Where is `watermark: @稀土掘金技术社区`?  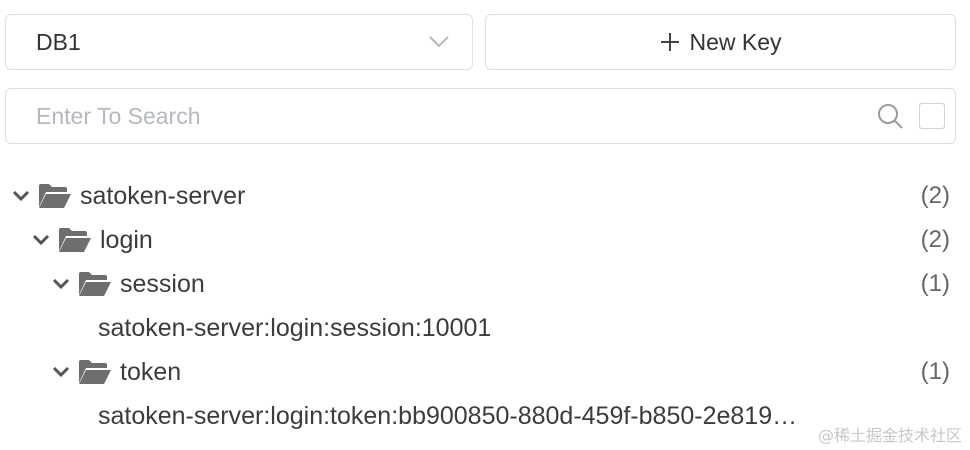
watermark: @稀土掘金技术社区 is located at coordinates (889, 435).